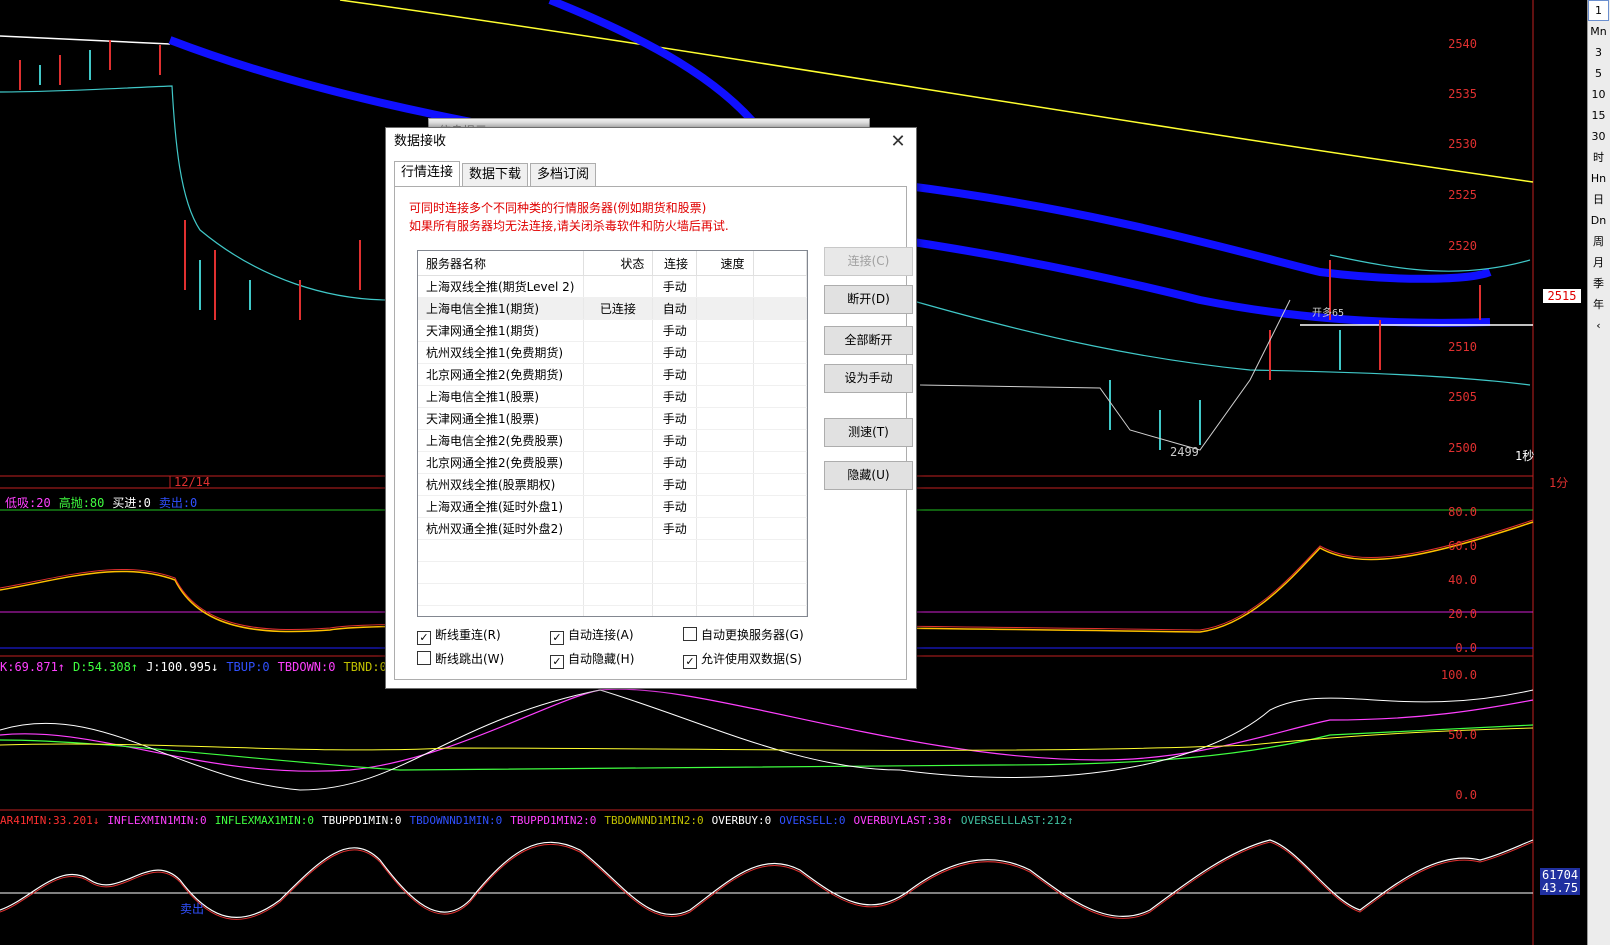 This screenshot has height=945, width=1610. Describe the element at coordinates (651, 141) in the screenshot. I see `dialog-titlebar: 数据接收 ✕` at that location.